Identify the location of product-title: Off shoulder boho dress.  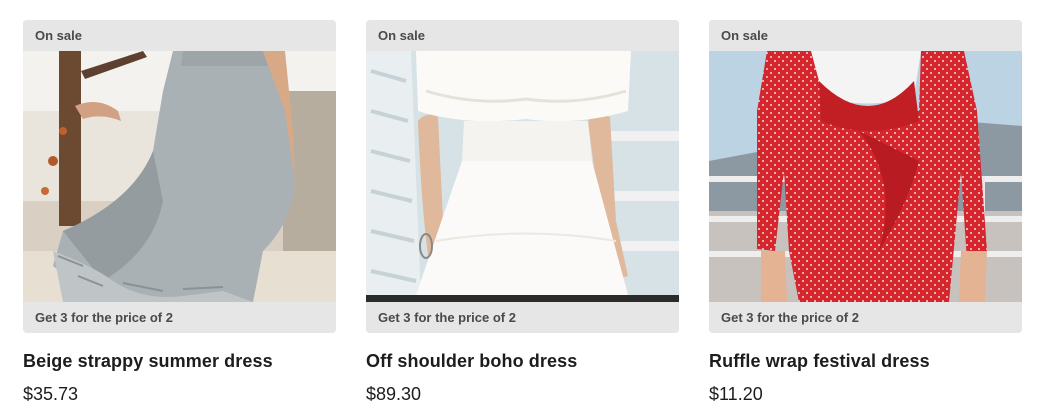
(522, 361).